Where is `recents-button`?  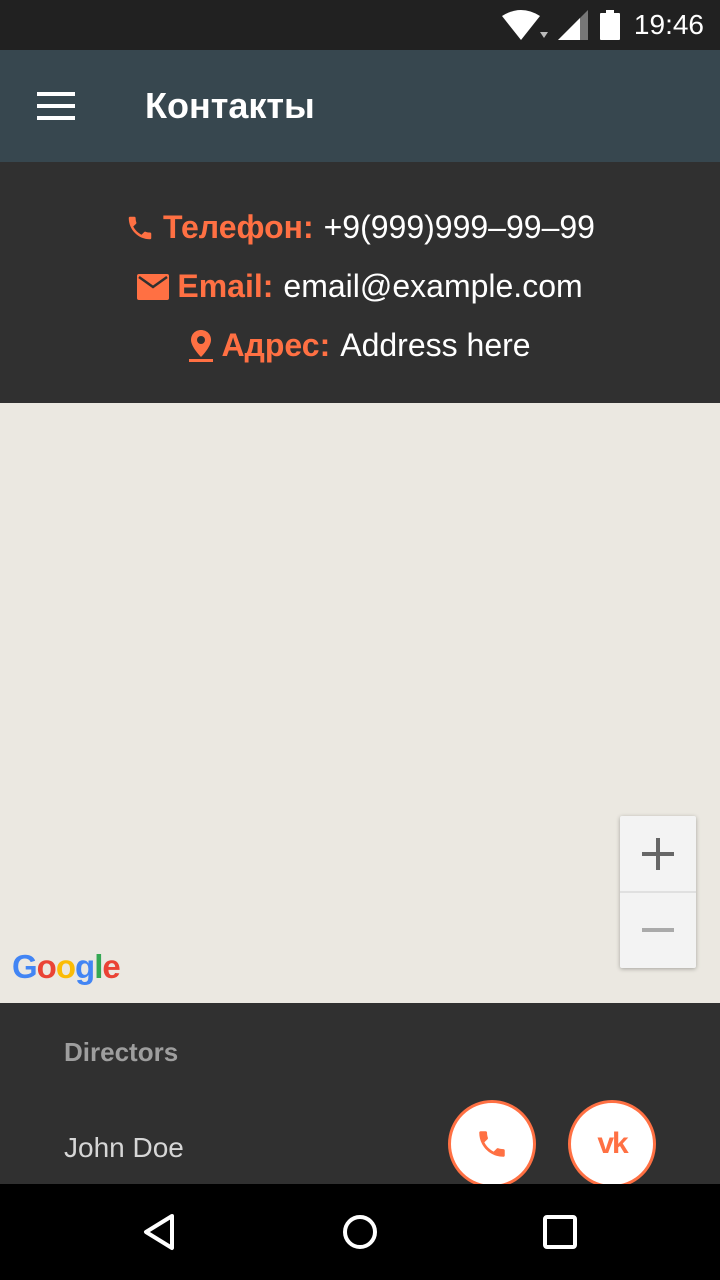 recents-button is located at coordinates (560, 1232).